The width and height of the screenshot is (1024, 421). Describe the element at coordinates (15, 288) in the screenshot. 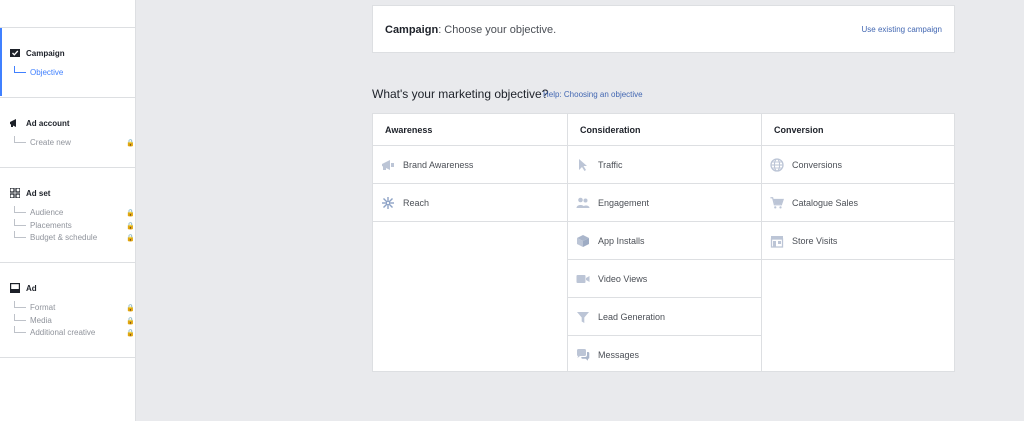

I see `ad-icon` at that location.